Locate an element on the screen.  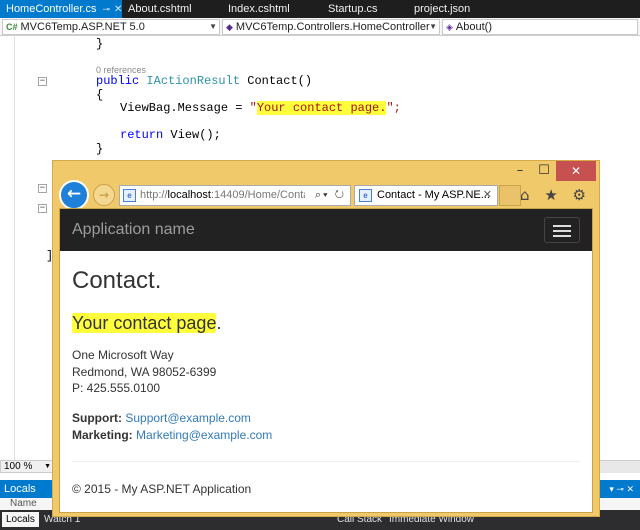
code-line: return View(); is located at coordinates (170, 135).